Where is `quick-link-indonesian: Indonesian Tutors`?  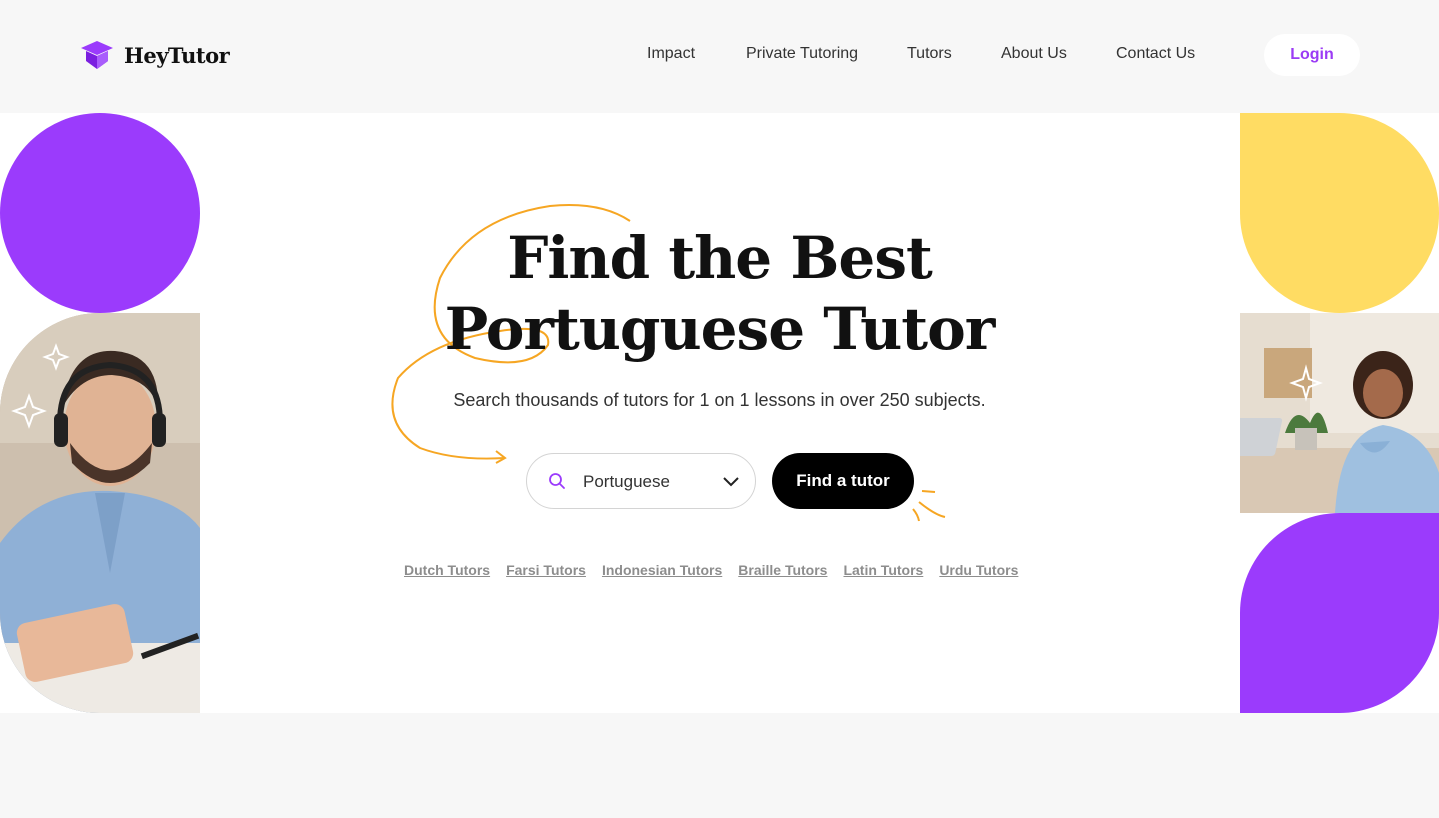
quick-link-indonesian: Indonesian Tutors is located at coordinates (662, 570).